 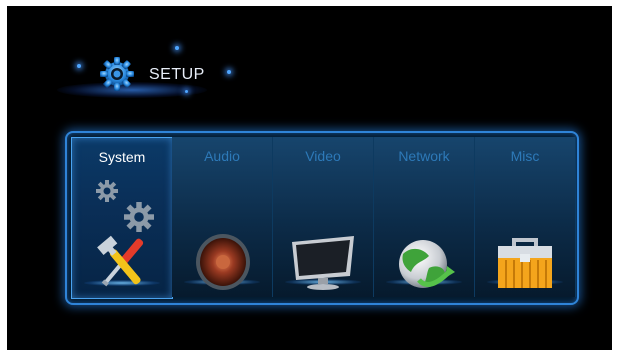 What do you see at coordinates (122, 218) in the screenshot?
I see `tab-system: System` at bounding box center [122, 218].